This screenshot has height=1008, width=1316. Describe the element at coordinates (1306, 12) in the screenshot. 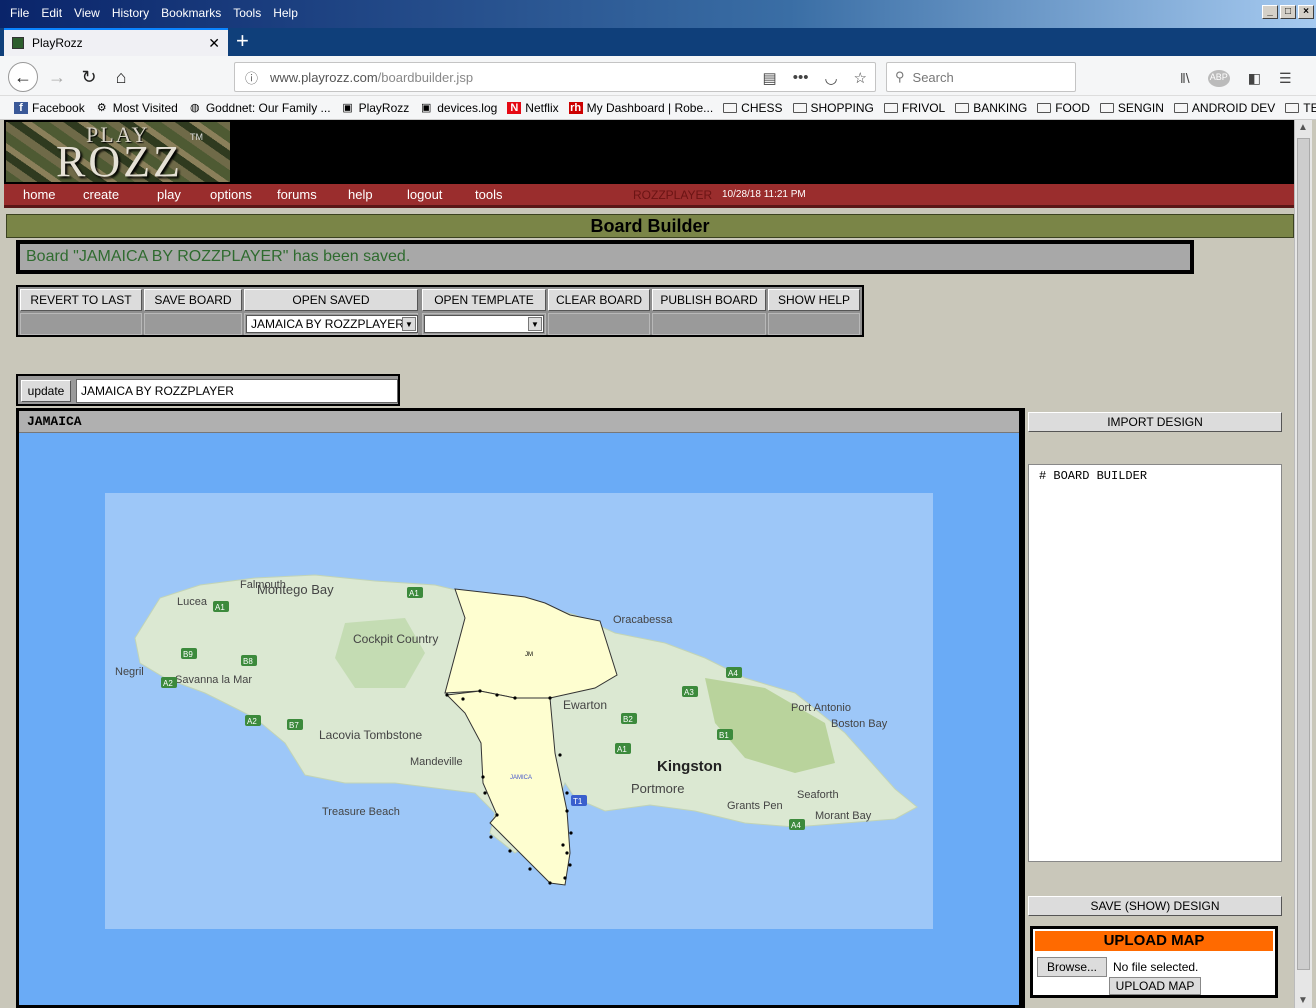

I see `close-window-icon: ×` at that location.